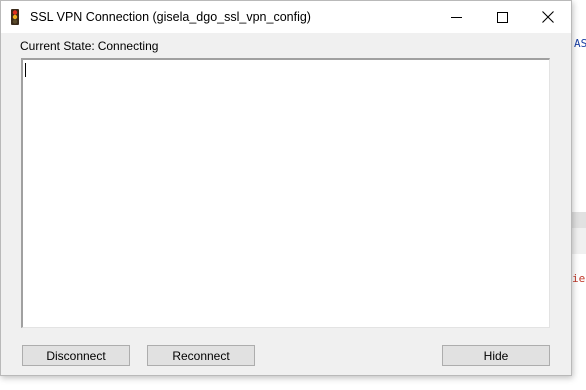 This screenshot has height=390, width=586. Describe the element at coordinates (15, 17) in the screenshot. I see `traffic-light-icon` at that location.